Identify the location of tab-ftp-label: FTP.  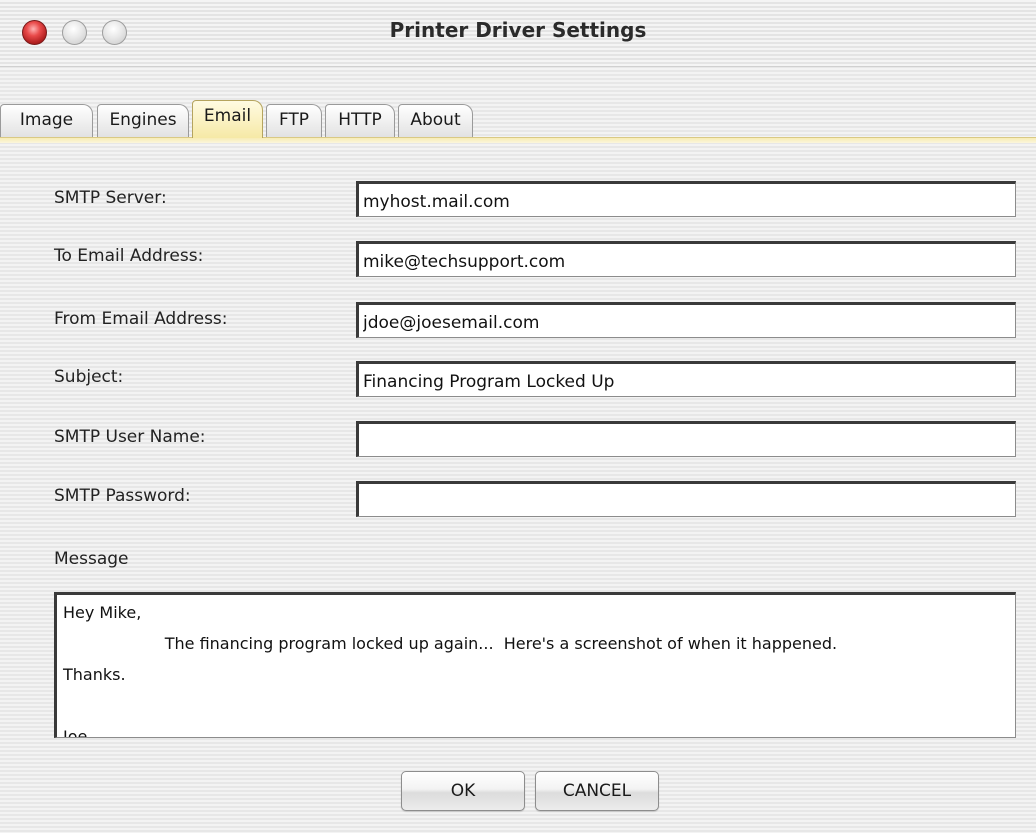
(294, 120).